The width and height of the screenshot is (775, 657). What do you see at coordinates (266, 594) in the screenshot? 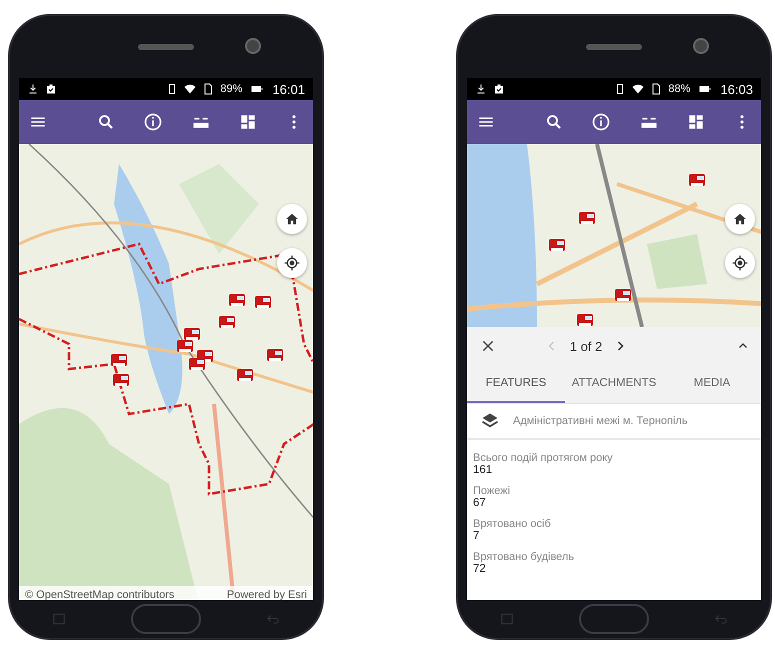
I see `attribution-text: Powered by Esri` at bounding box center [266, 594].